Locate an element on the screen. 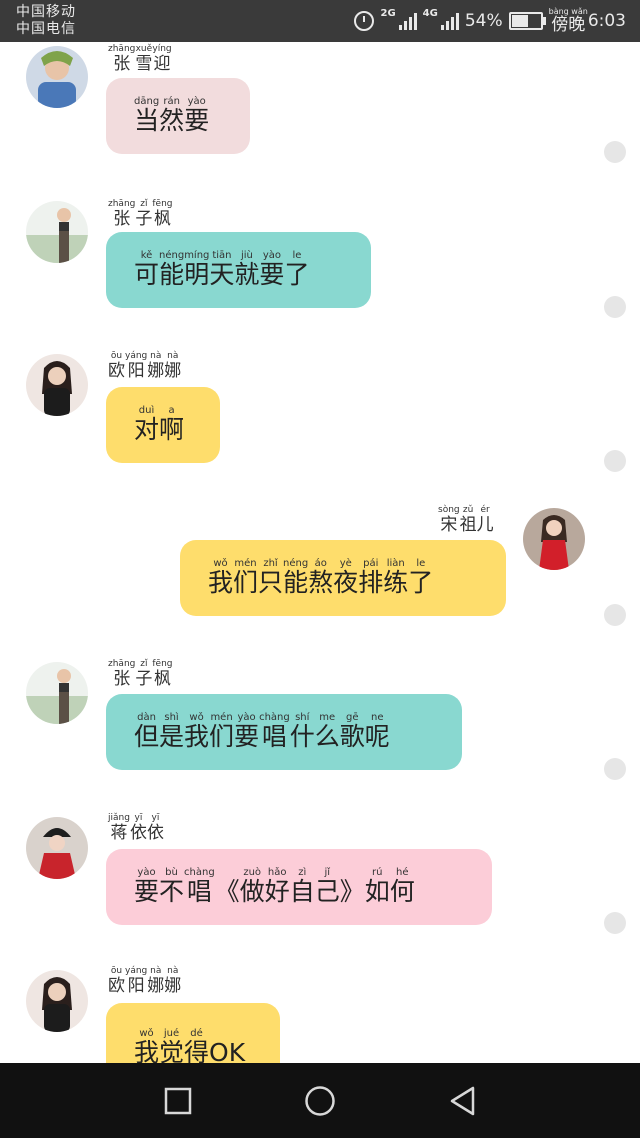  ruby-char: 们mén is located at coordinates (246, 577).